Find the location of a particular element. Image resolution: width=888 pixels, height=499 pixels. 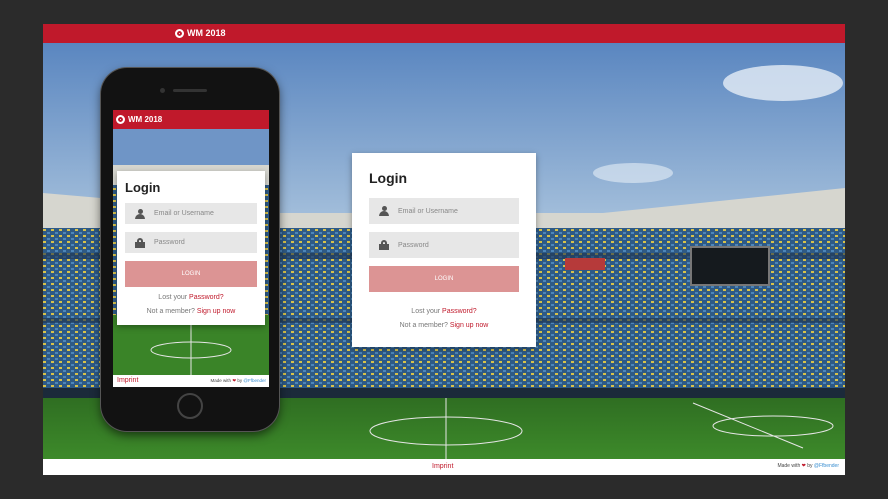

login-button: LOGIN is located at coordinates (444, 279).